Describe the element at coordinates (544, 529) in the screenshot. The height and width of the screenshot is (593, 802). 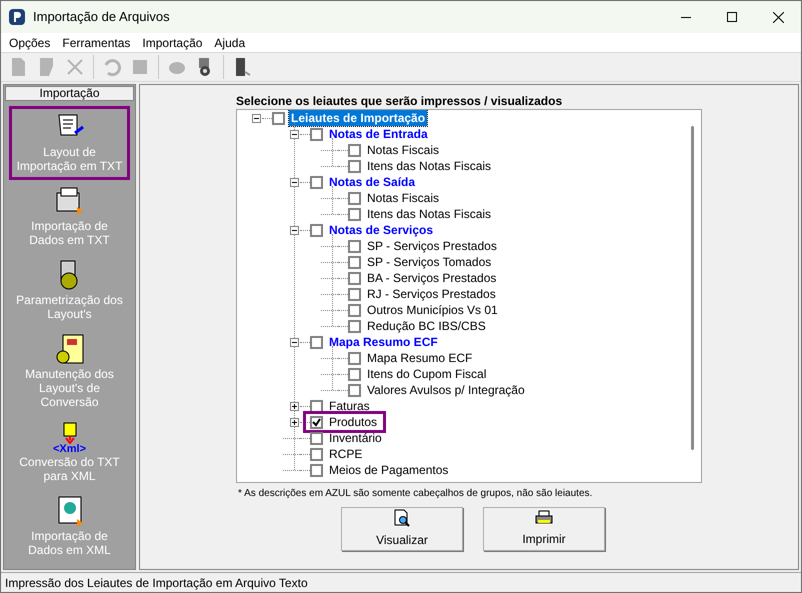
I see `print-button: Imprimir` at that location.